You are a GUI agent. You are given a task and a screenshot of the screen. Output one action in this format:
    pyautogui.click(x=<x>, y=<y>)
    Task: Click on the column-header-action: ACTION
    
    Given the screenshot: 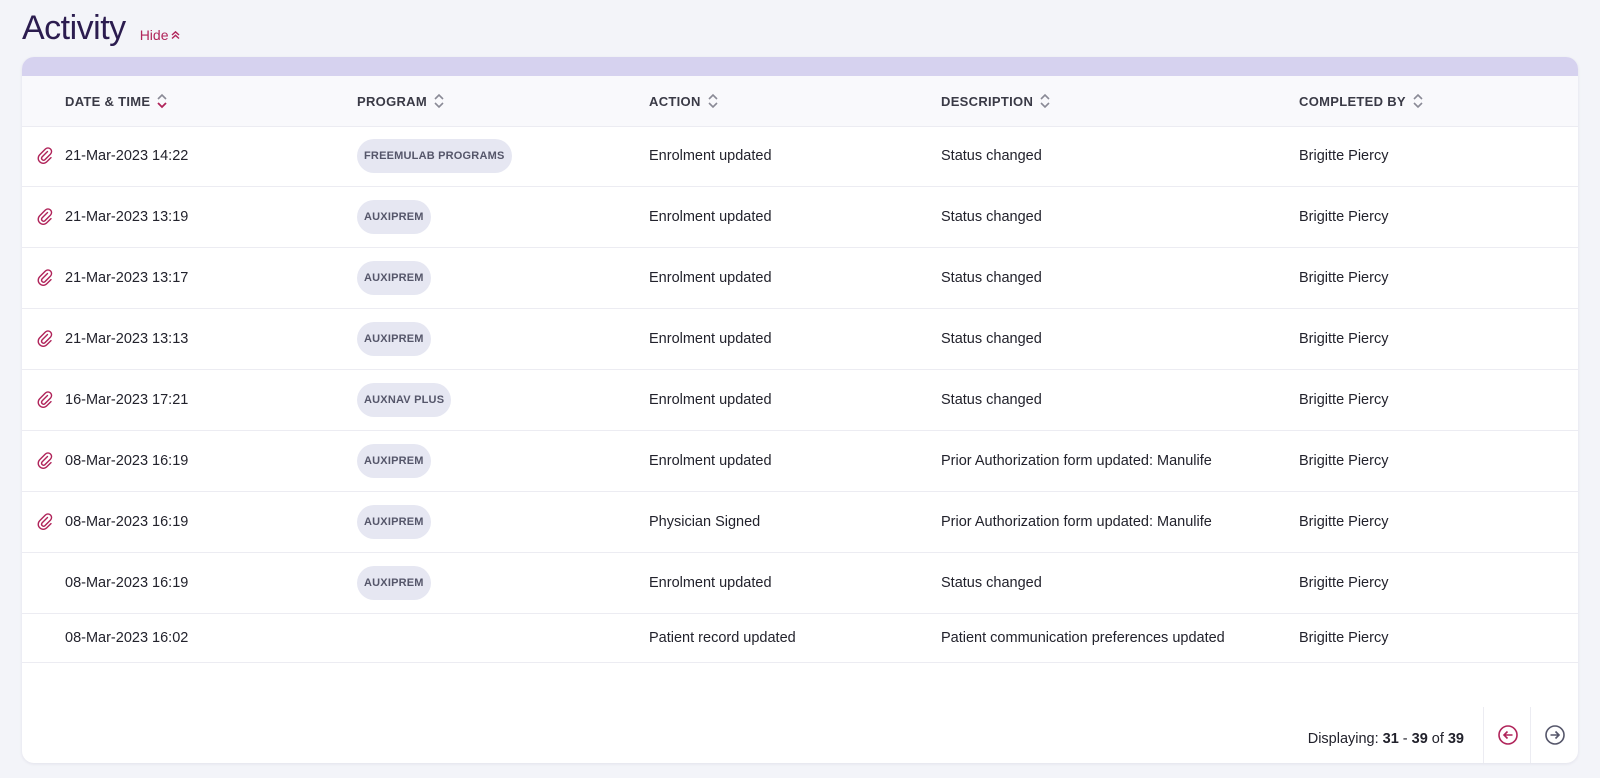 What is the action you would take?
    pyautogui.click(x=683, y=101)
    